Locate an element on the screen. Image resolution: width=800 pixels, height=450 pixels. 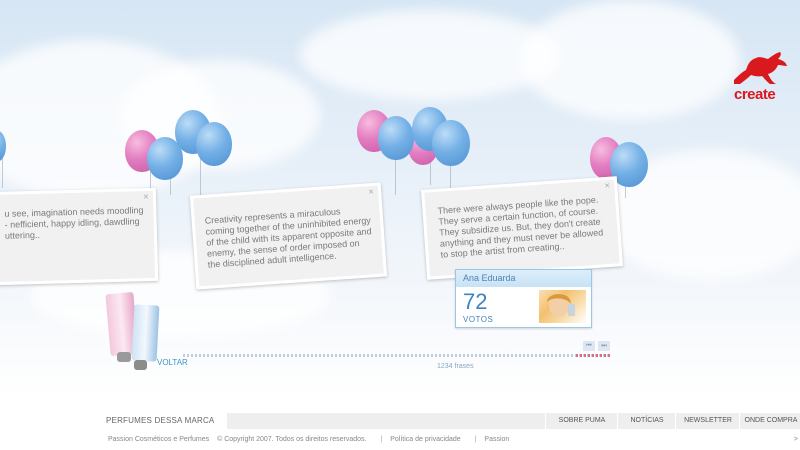
vote-label: VOTOS is located at coordinates (478, 319).